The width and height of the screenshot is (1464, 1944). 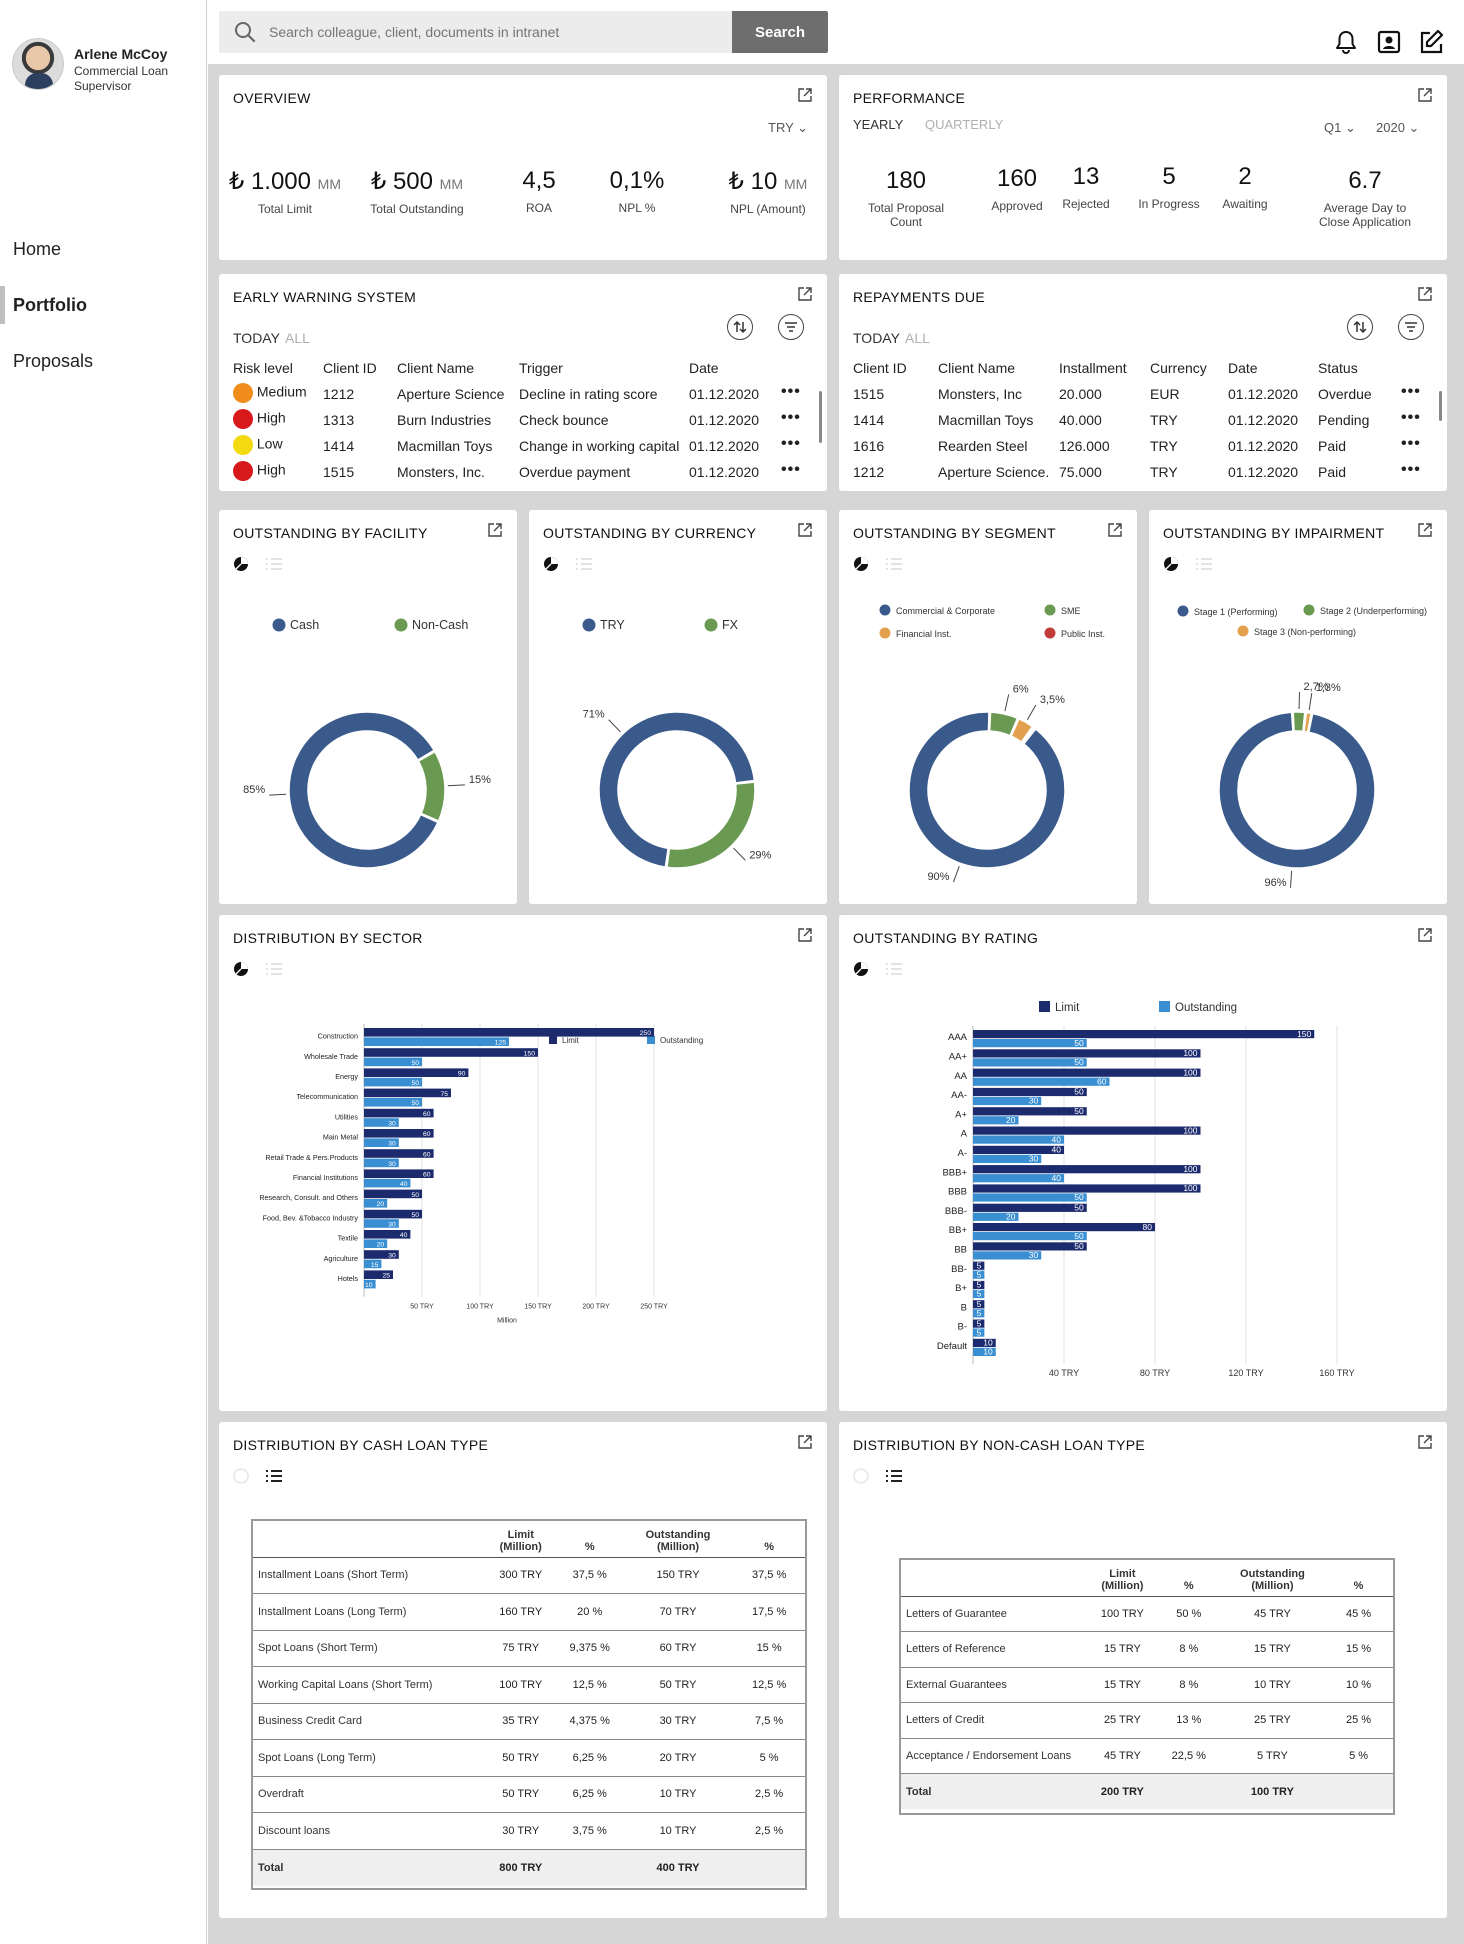 What do you see at coordinates (964, 124) in the screenshot?
I see `tab-quarterly: QUARTERLY` at bounding box center [964, 124].